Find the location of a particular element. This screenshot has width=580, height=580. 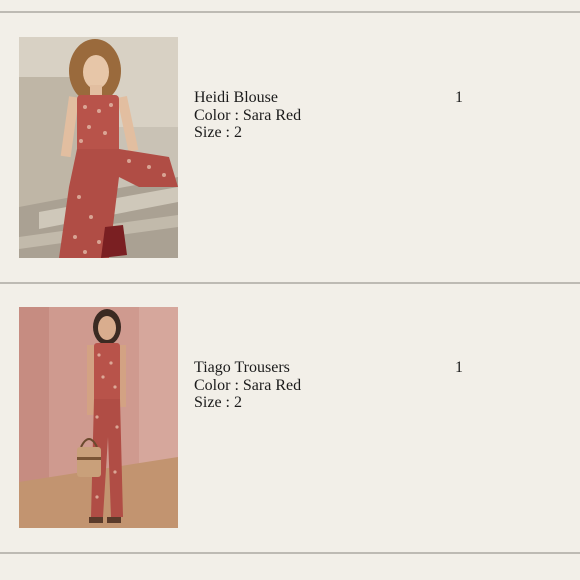

product-name: Tiago Trousers is located at coordinates (247, 368).